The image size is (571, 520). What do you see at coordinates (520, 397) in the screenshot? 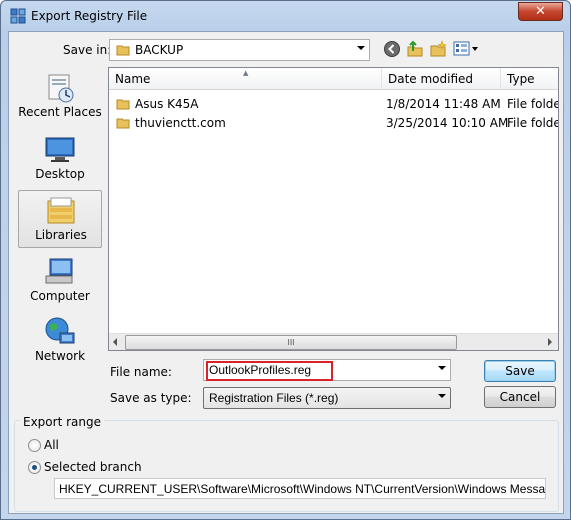
I see `cancel-button: Cancel` at bounding box center [520, 397].